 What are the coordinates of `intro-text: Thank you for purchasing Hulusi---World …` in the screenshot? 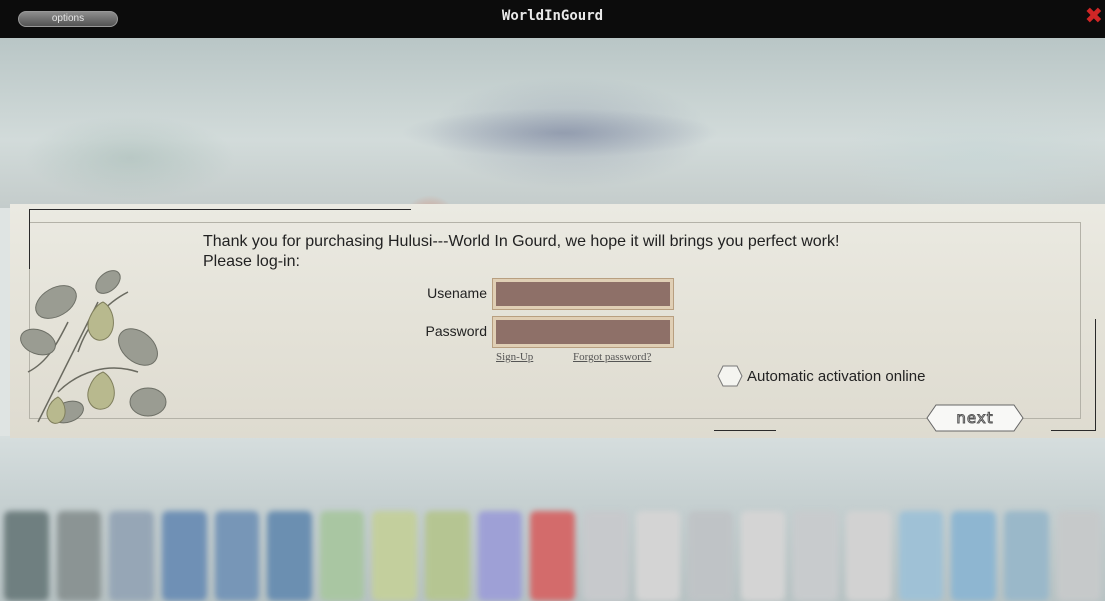 It's located at (521, 252).